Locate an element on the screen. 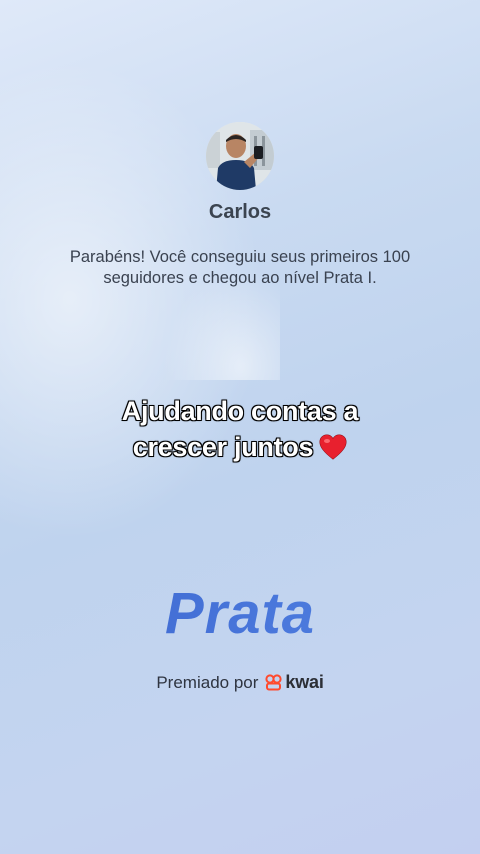 Image resolution: width=480 pixels, height=854 pixels. caption-line-2: crescer juntos is located at coordinates (240, 447).